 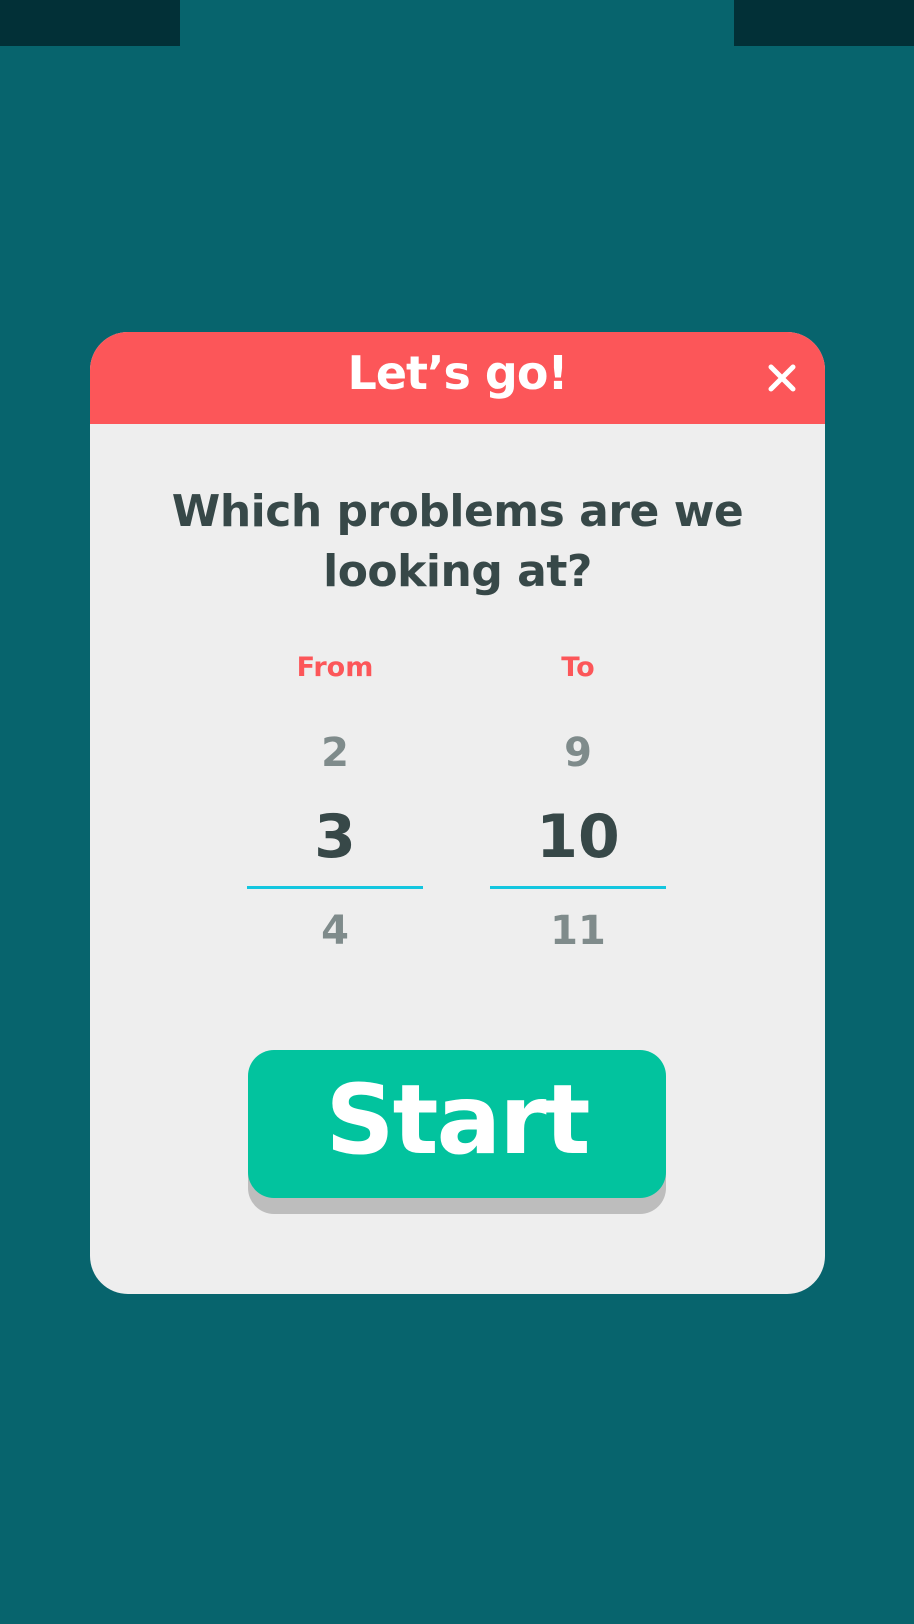 What do you see at coordinates (578, 667) in the screenshot?
I see `to-label: To` at bounding box center [578, 667].